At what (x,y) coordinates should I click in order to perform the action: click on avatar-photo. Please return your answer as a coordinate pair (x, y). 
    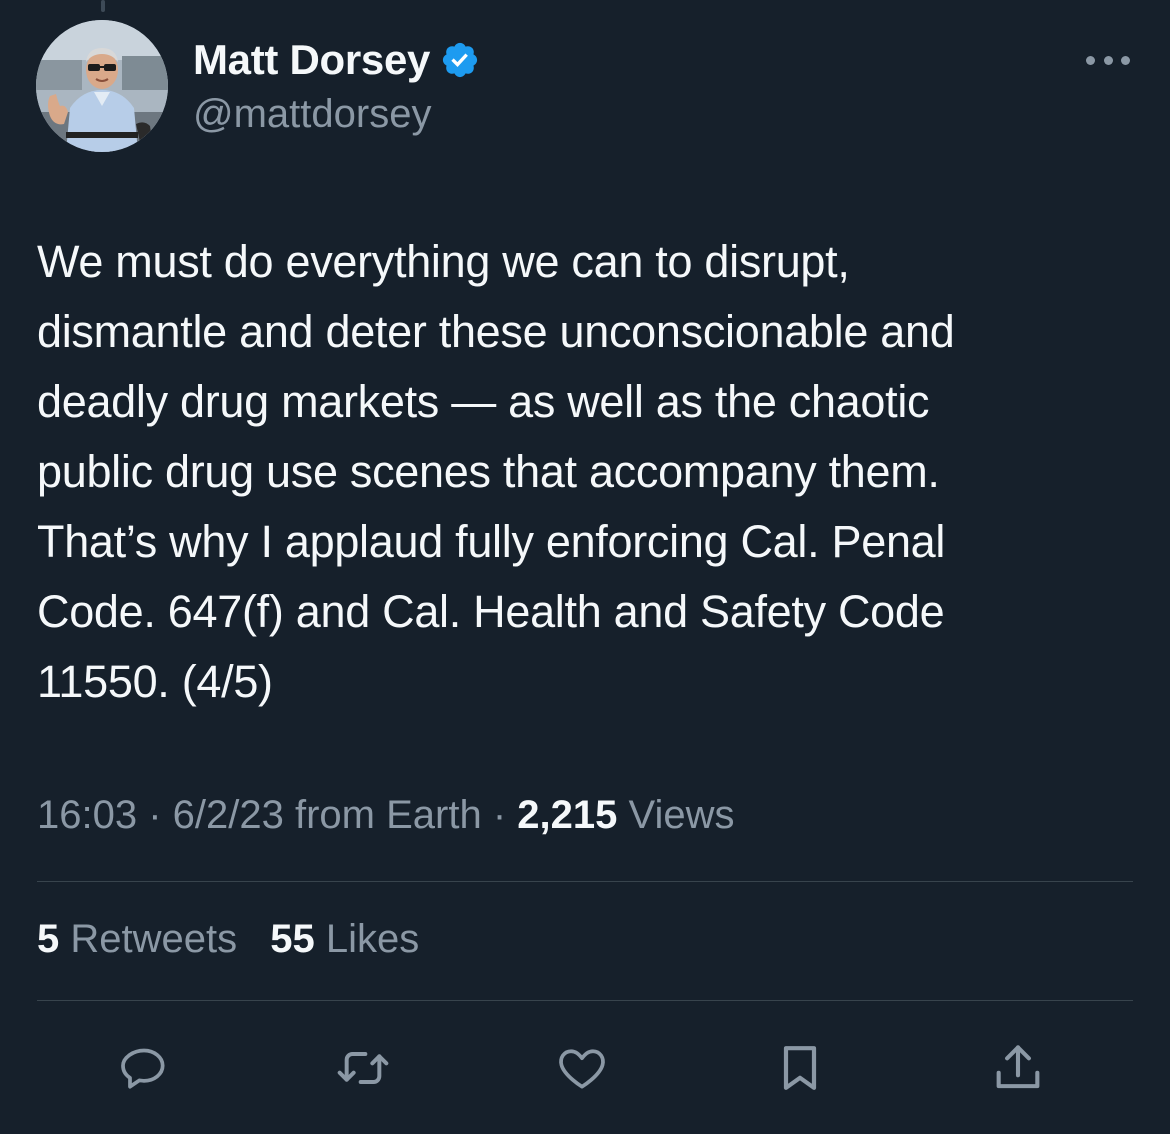
    Looking at the image, I should click on (102, 86).